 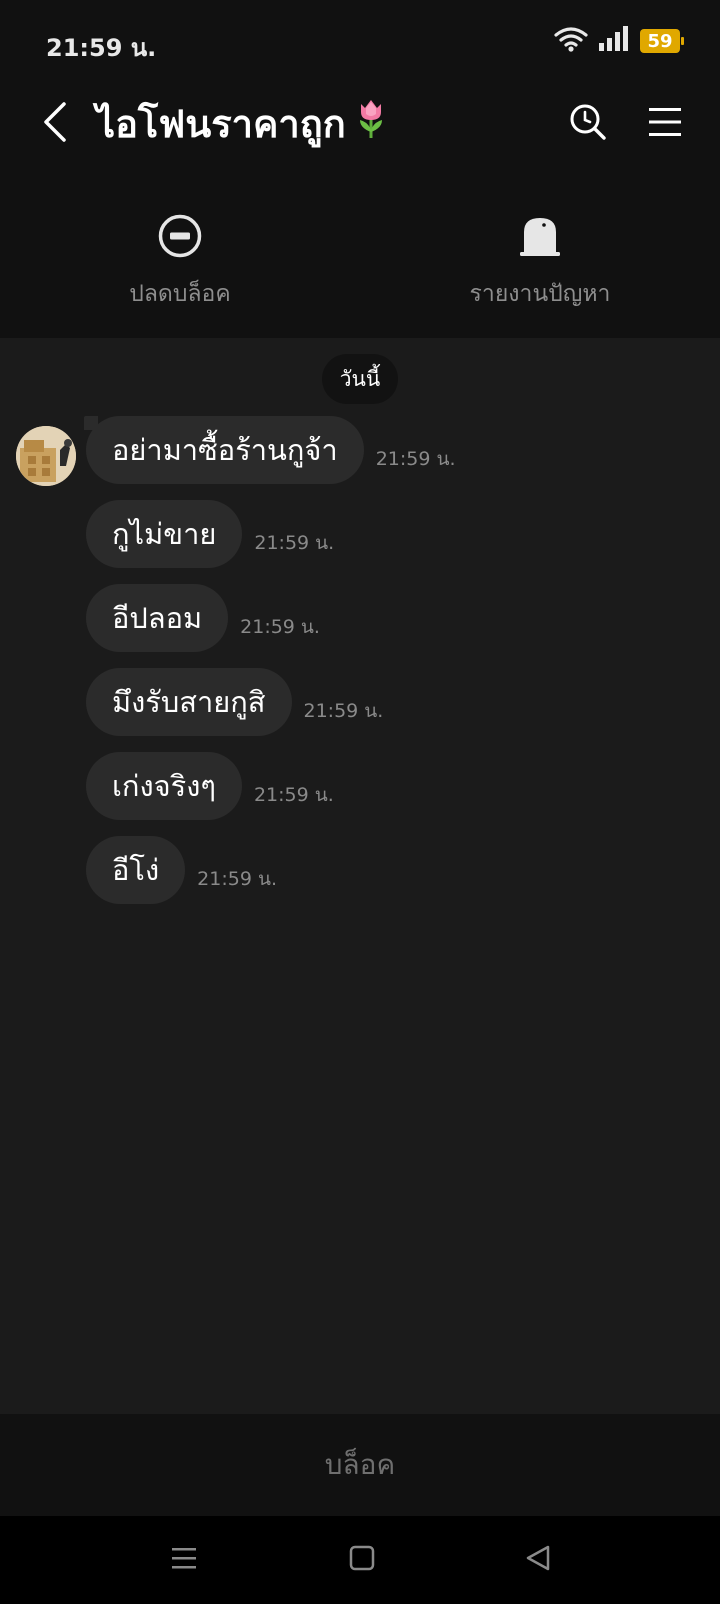 What do you see at coordinates (189, 702) in the screenshot?
I see `message-bubble: มึงรับสายกูสิ` at bounding box center [189, 702].